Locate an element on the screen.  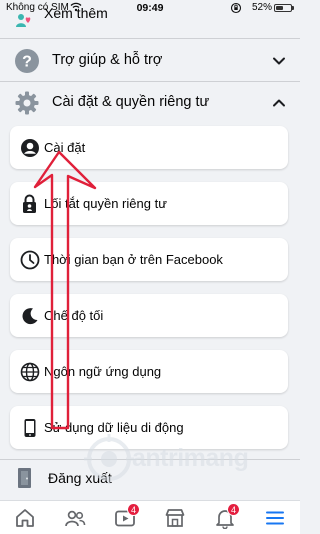
settings-privacy-row: Cài đặt & quyền riêng tư is located at coordinates (150, 103).